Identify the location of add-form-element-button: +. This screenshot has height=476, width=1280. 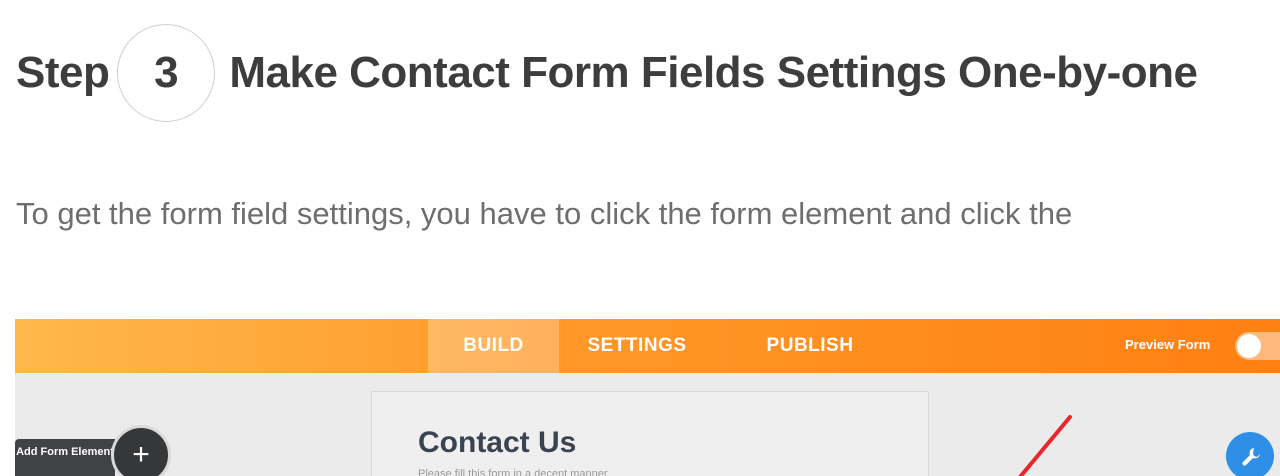
(141, 450).